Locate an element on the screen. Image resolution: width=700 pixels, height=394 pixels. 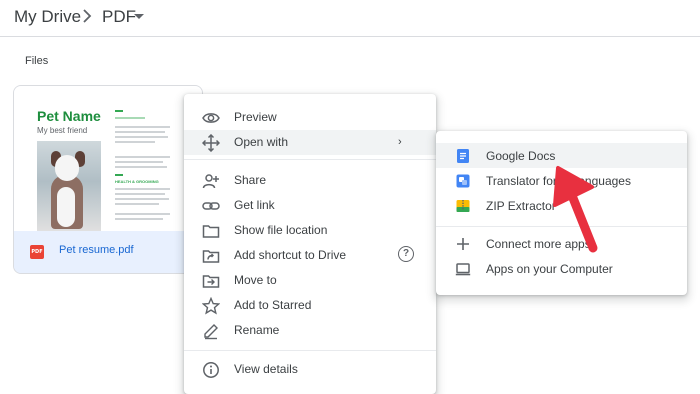
divider is located at coordinates (350, 36).